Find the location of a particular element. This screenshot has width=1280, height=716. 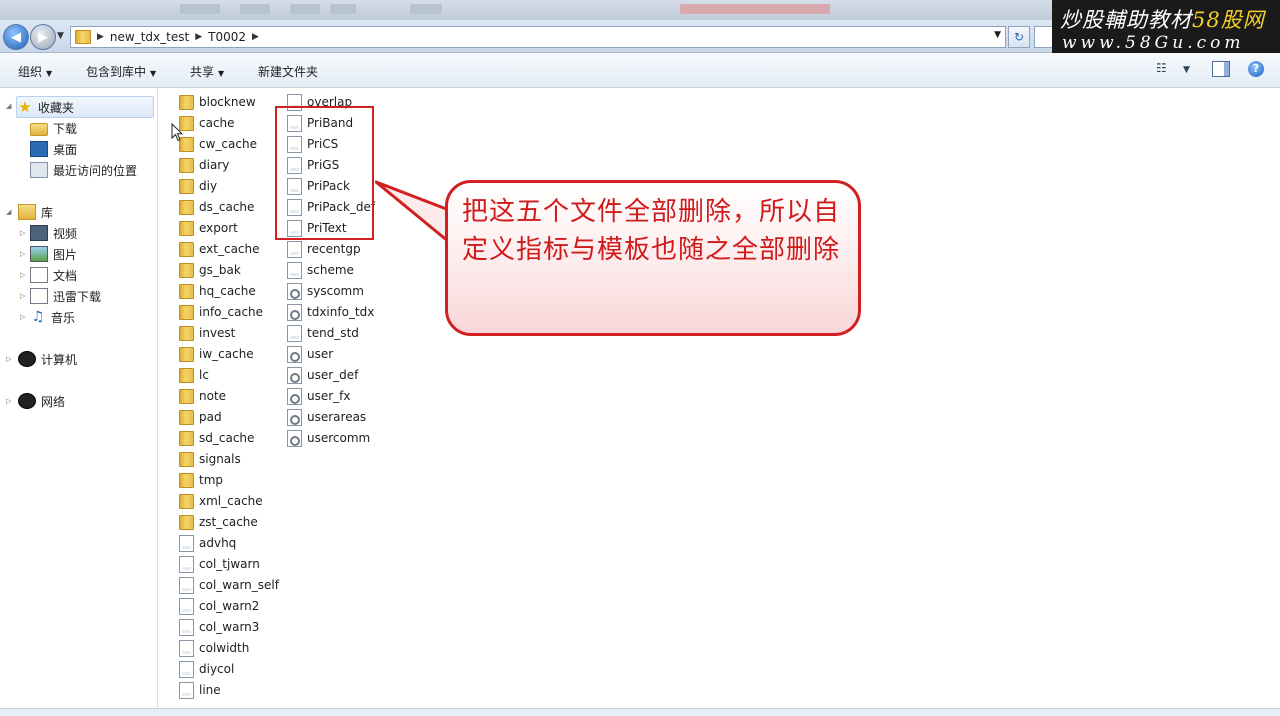

file-item: xml_cache is located at coordinates (221, 501).